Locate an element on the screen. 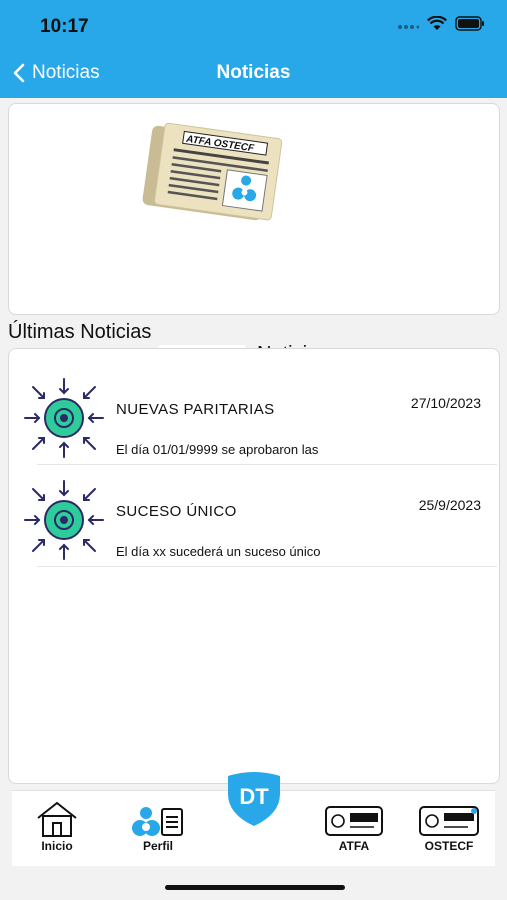 The image size is (507, 900). battery-icon is located at coordinates (469, 23).